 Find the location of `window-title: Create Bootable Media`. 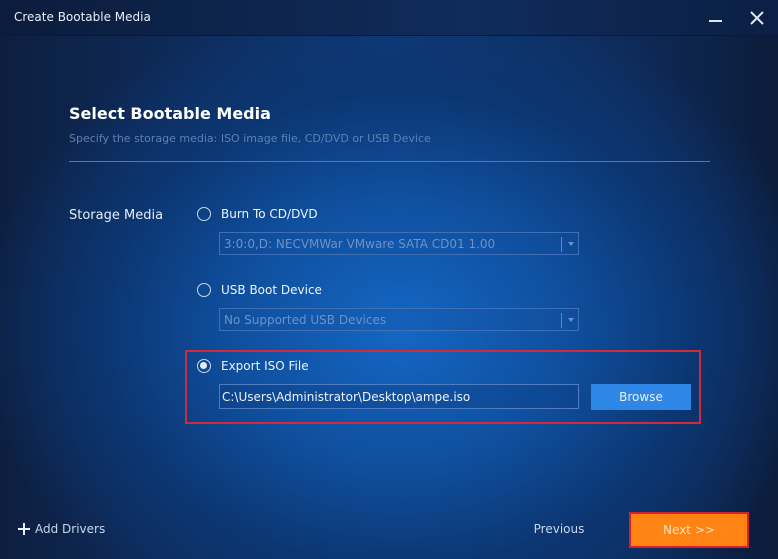

window-title: Create Bootable Media is located at coordinates (82, 17).